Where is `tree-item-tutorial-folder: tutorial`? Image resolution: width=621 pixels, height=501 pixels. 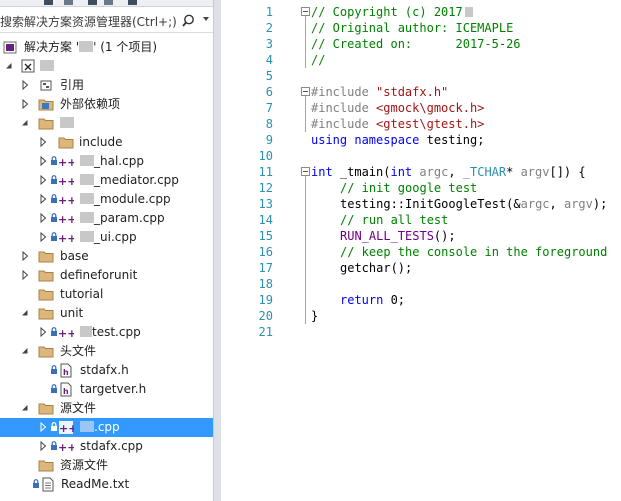 tree-item-tutorial-folder: tutorial is located at coordinates (106, 294).